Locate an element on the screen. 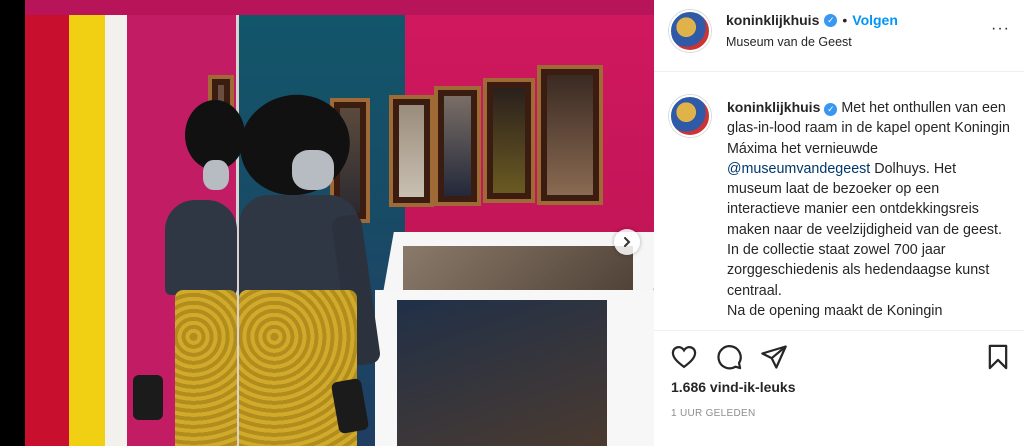 Image resolution: width=1024 pixels, height=446 pixels. face-mask is located at coordinates (313, 170).